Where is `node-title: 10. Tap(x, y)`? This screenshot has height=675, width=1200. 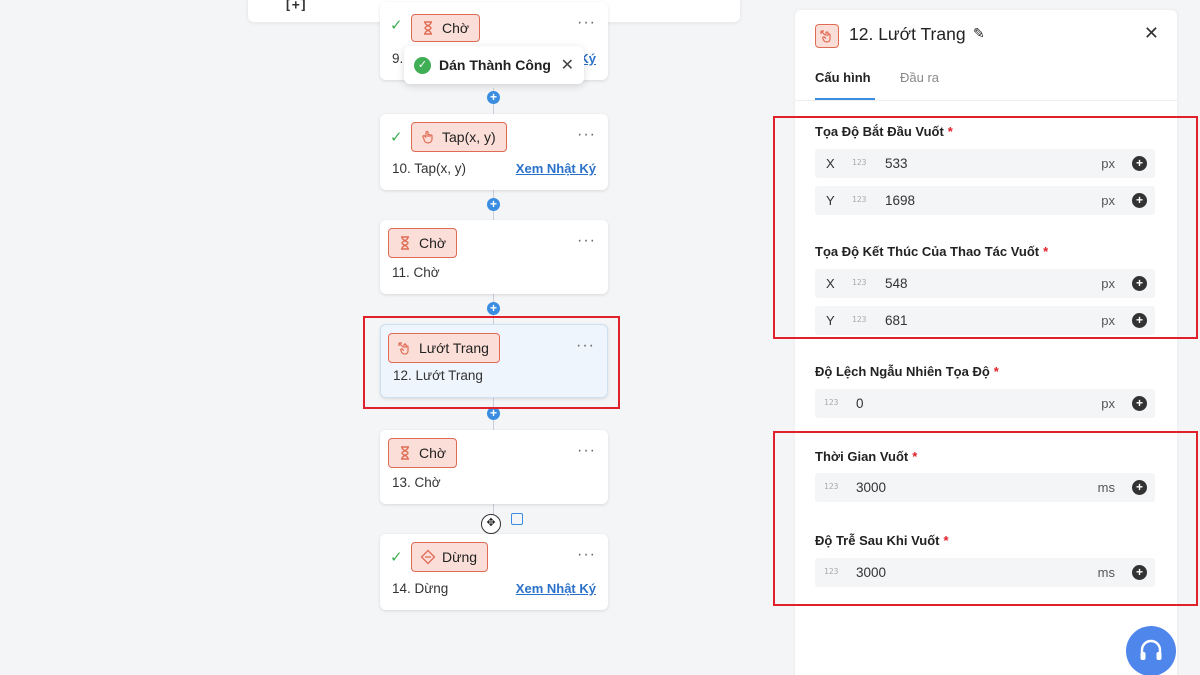 node-title: 10. Tap(x, y) is located at coordinates (429, 168).